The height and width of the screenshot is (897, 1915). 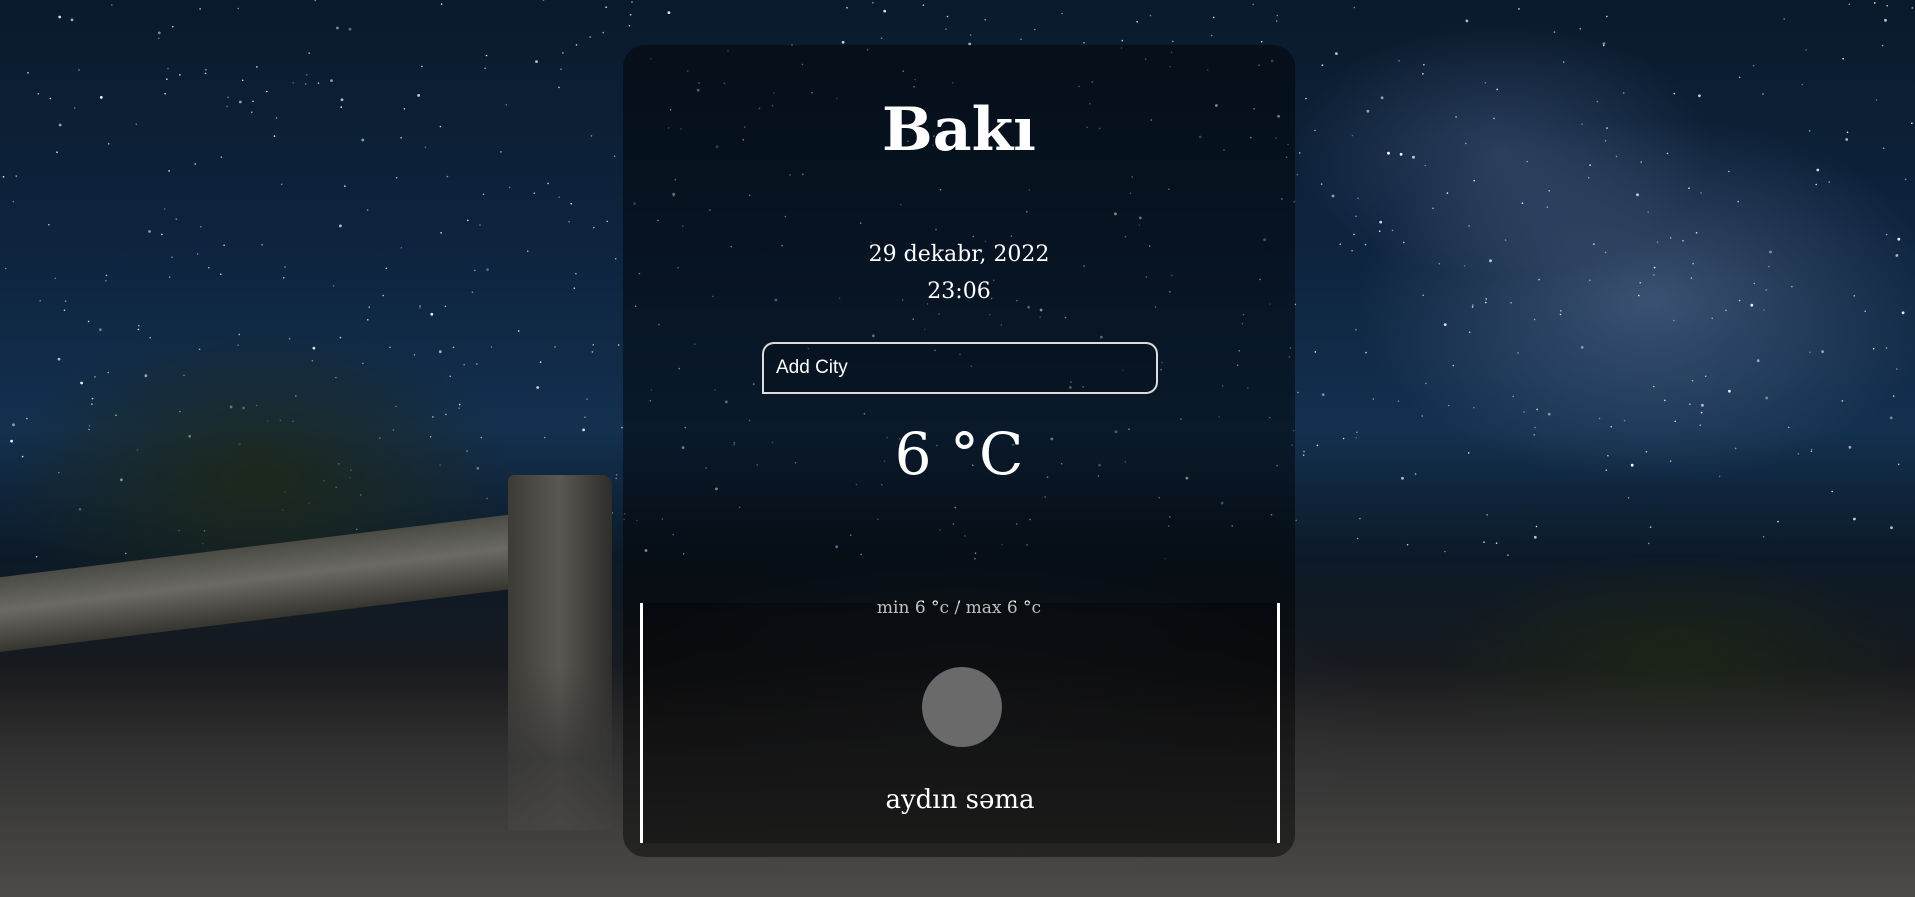 What do you see at coordinates (960, 368) in the screenshot?
I see `add-city-input` at bounding box center [960, 368].